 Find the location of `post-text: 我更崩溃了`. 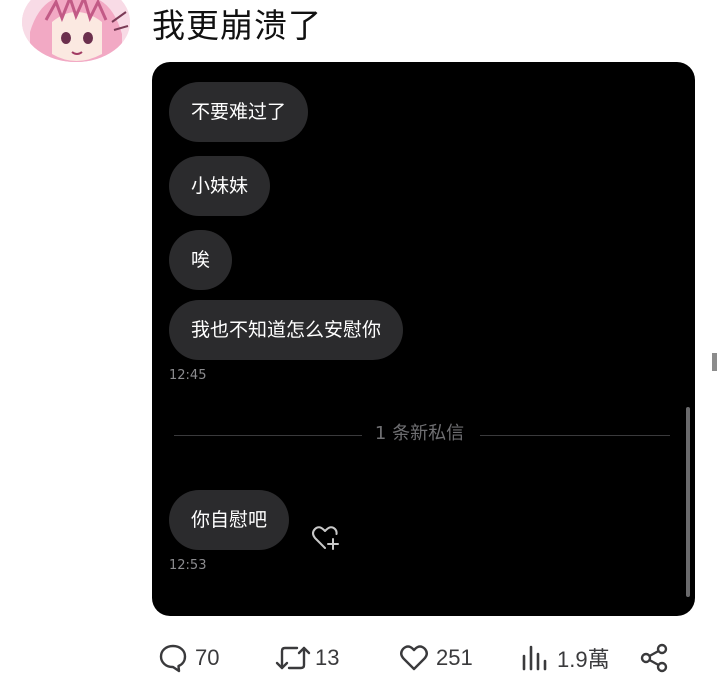

post-text: 我更崩溃了 is located at coordinates (237, 25).